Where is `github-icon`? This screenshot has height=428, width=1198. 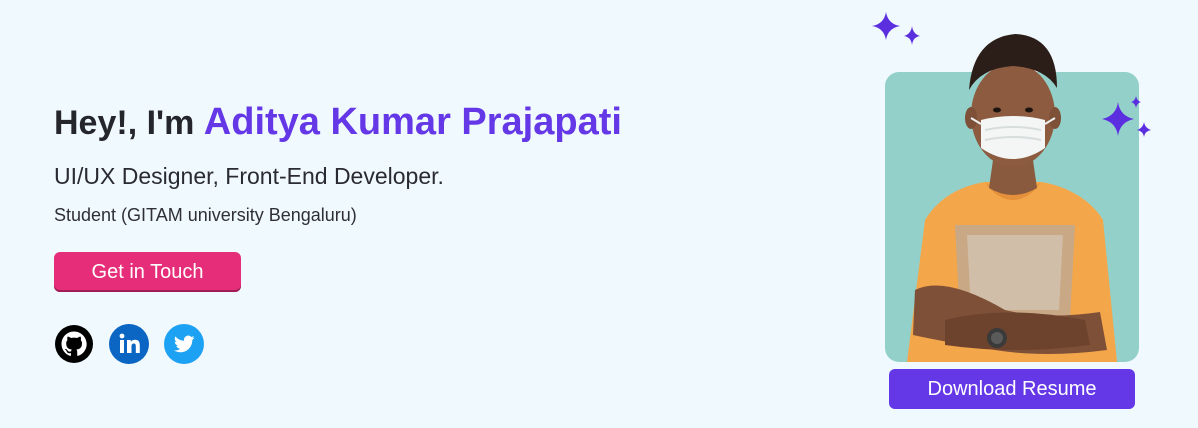
github-icon is located at coordinates (74, 344).